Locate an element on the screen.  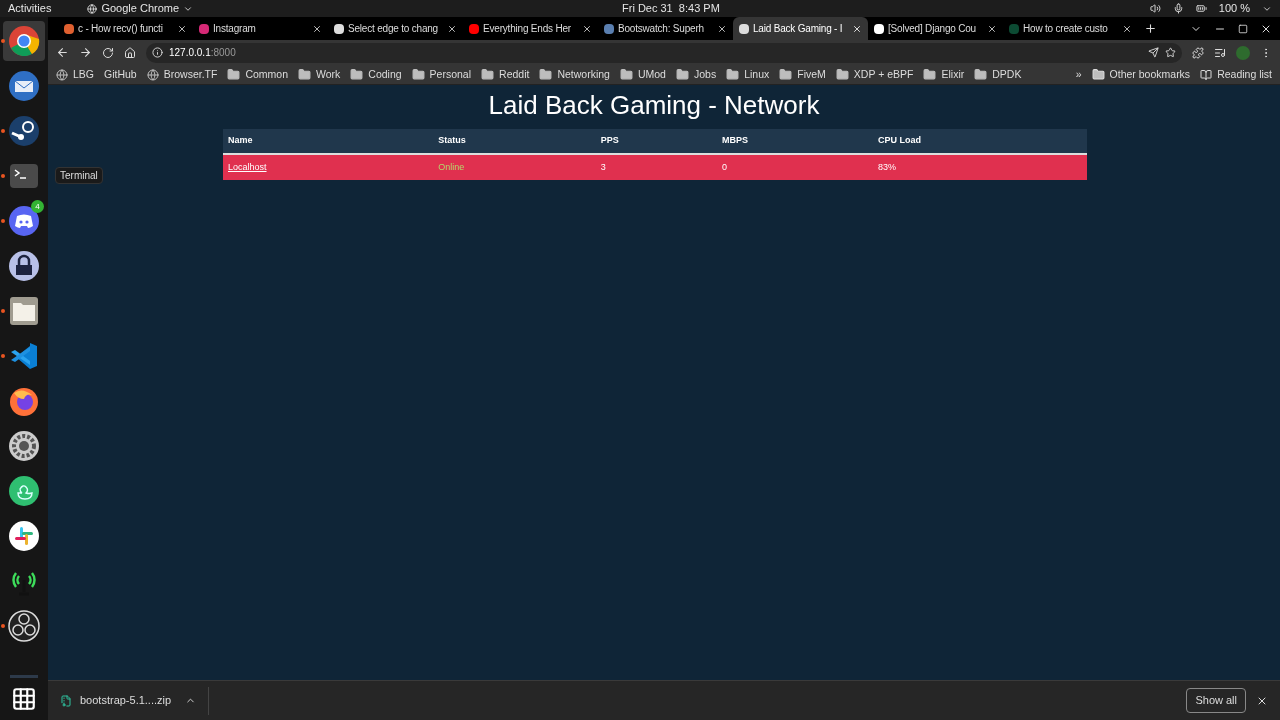
browser-tab: Select edge to chang is located at coordinates (395, 28).